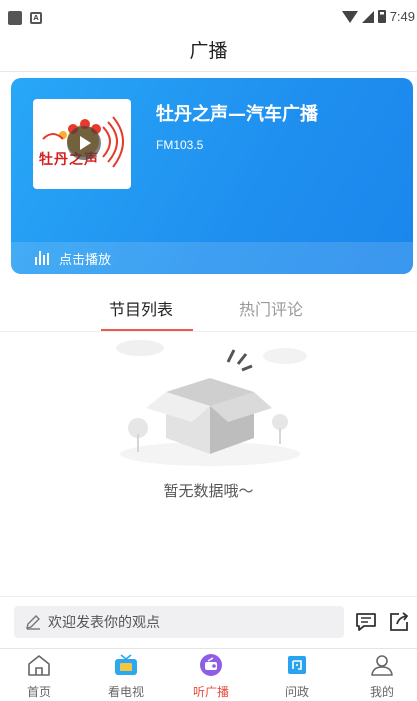 The width and height of the screenshot is (417, 701). What do you see at coordinates (237, 114) in the screenshot?
I see `station-name: 牡丹之声—汽车广播` at bounding box center [237, 114].